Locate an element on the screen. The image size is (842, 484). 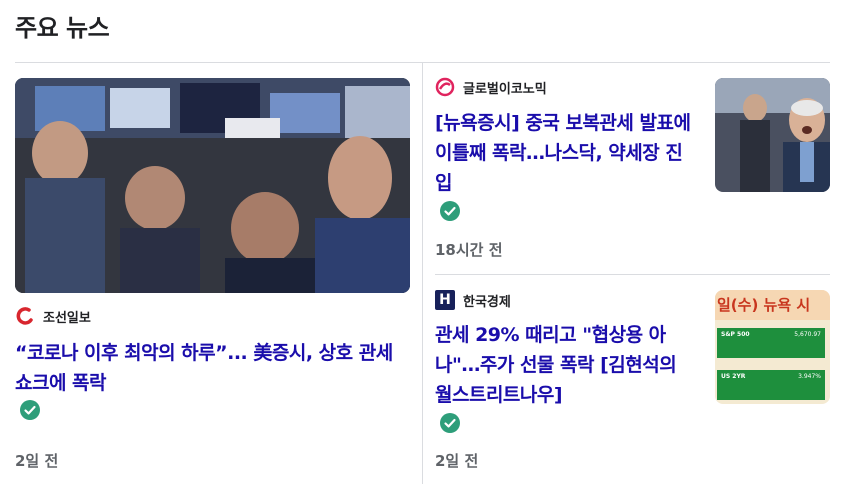
shocked-trader-photo is located at coordinates (772, 135).